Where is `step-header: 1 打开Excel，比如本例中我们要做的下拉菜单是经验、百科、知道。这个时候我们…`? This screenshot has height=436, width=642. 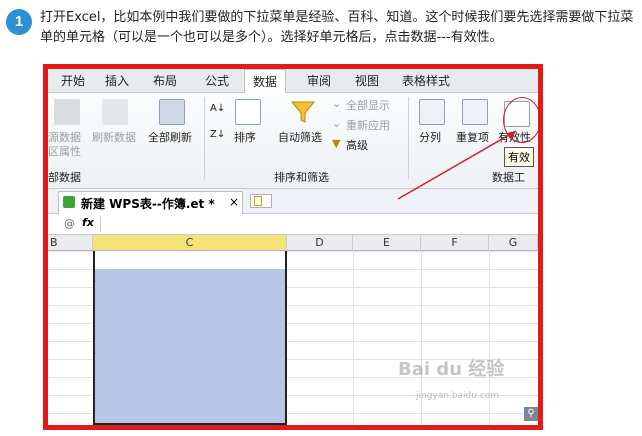
step-header: 1 打开Excel，比如本例中我们要做的下拉菜单是经验、百科、知道。这个时候我们… is located at coordinates (321, 30).